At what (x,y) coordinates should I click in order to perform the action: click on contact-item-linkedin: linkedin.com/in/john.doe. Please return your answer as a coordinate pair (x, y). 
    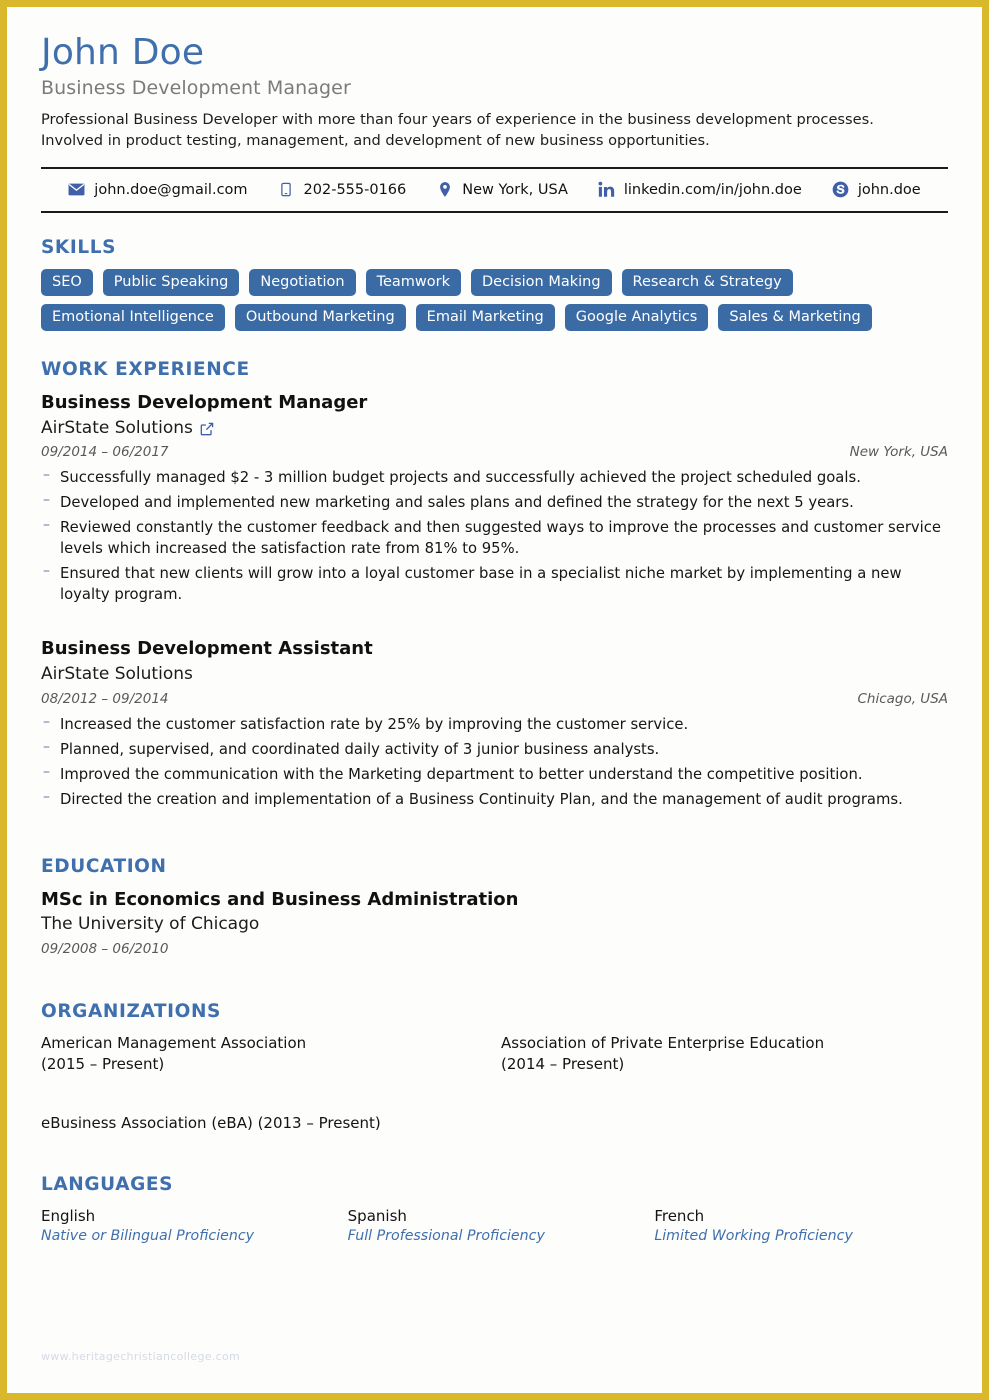
    Looking at the image, I should click on (700, 189).